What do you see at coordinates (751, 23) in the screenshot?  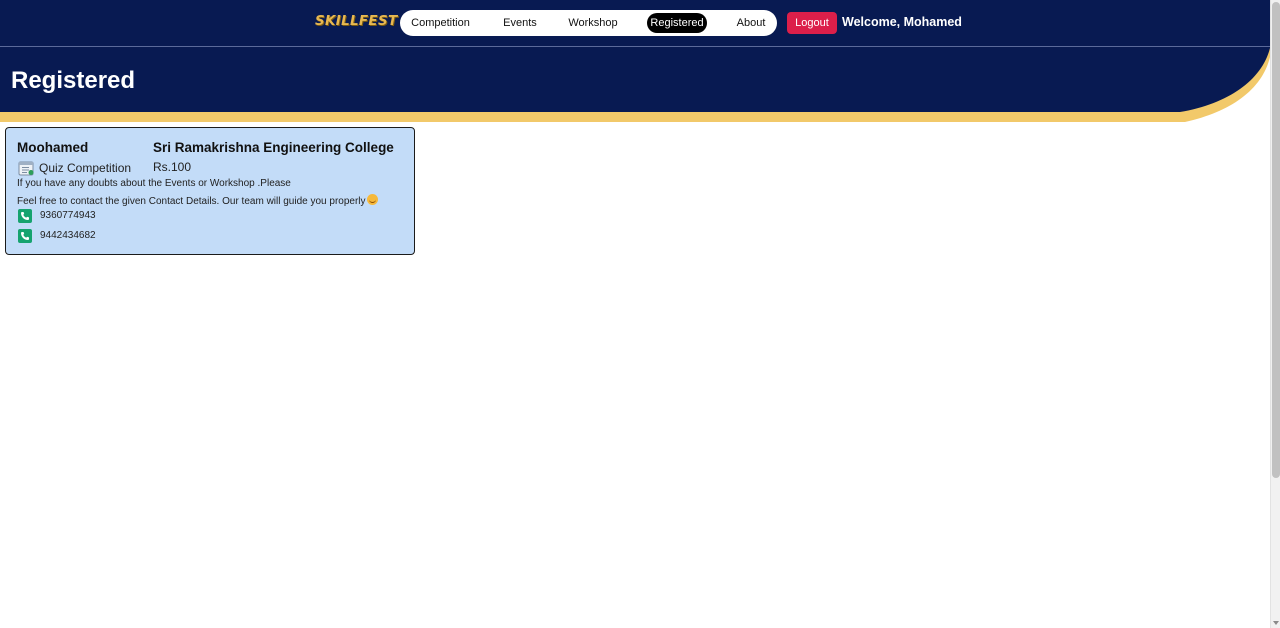 I see `nav-about: About` at bounding box center [751, 23].